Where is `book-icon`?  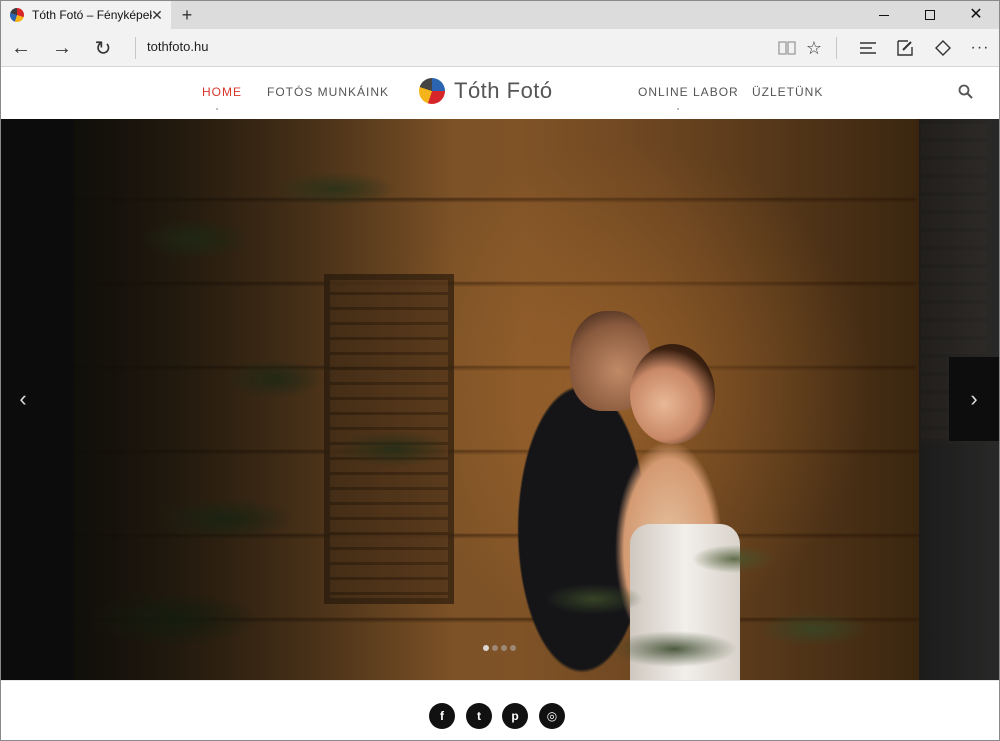 book-icon is located at coordinates (787, 48).